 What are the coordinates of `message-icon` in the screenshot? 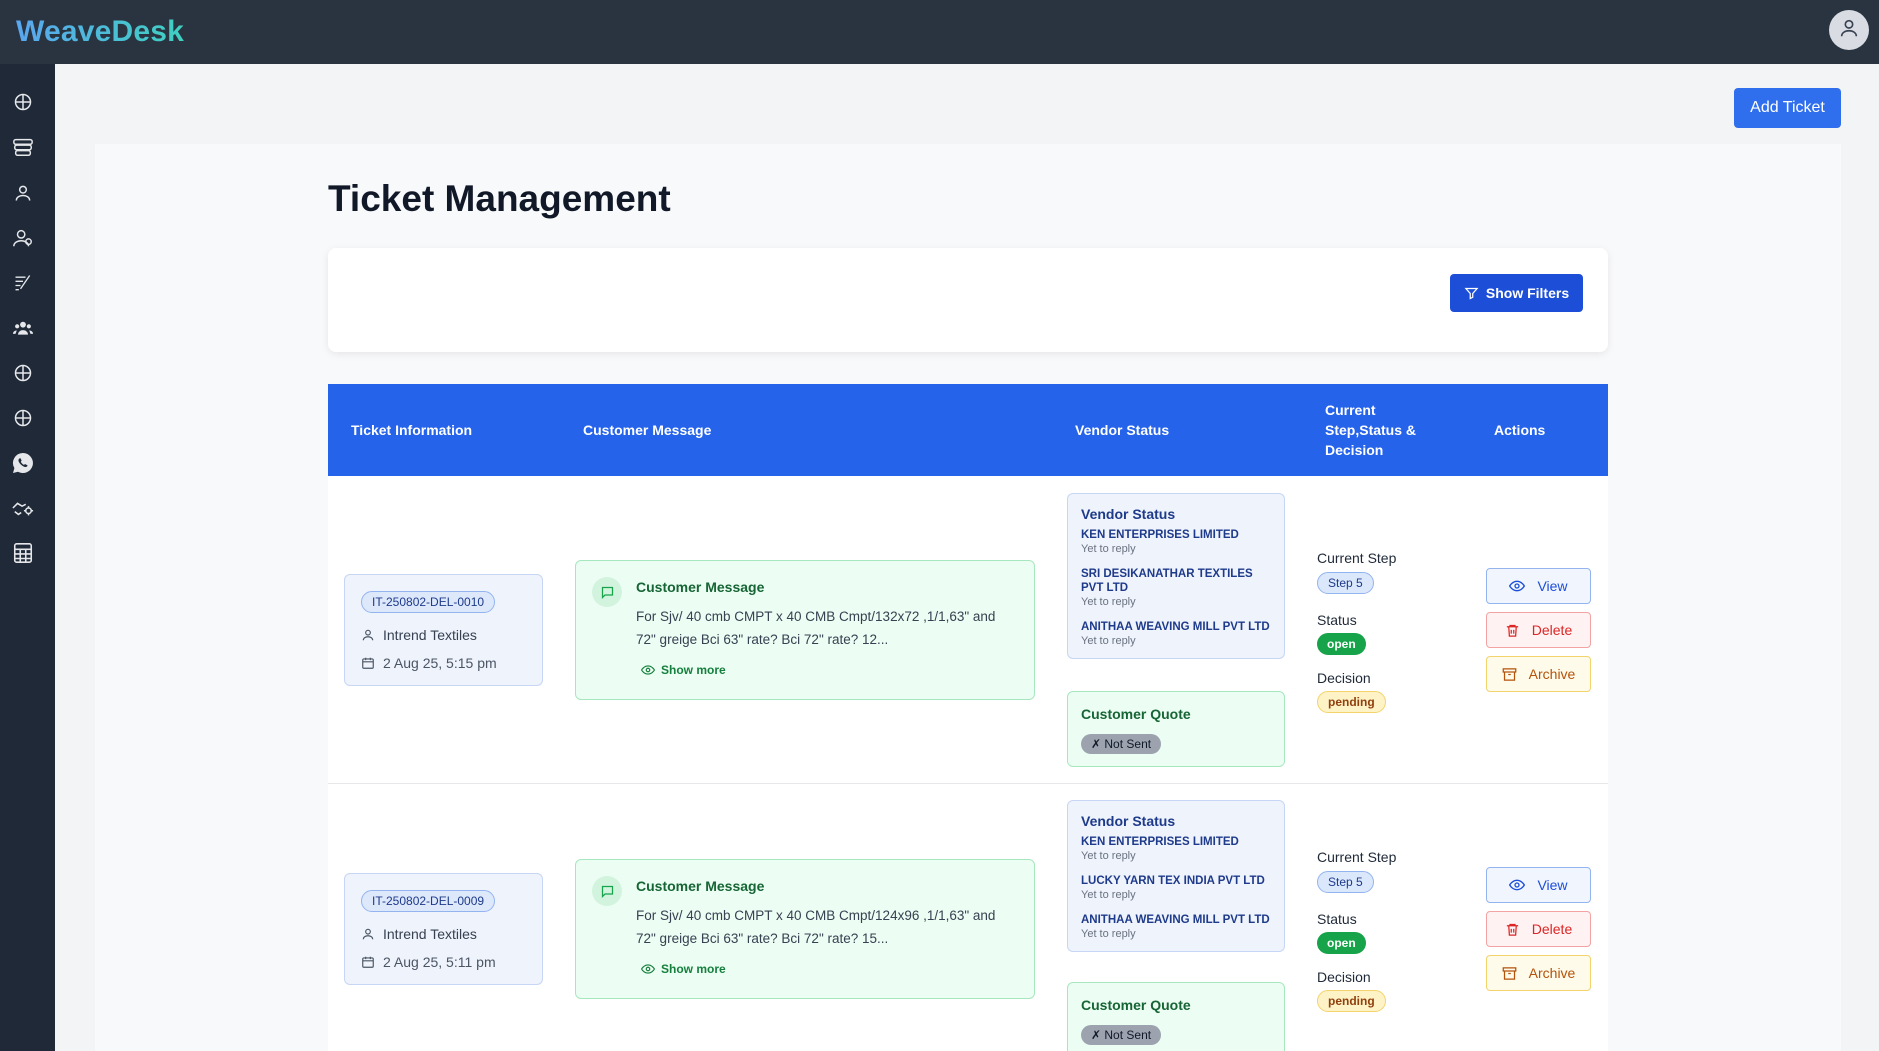 It's located at (607, 592).